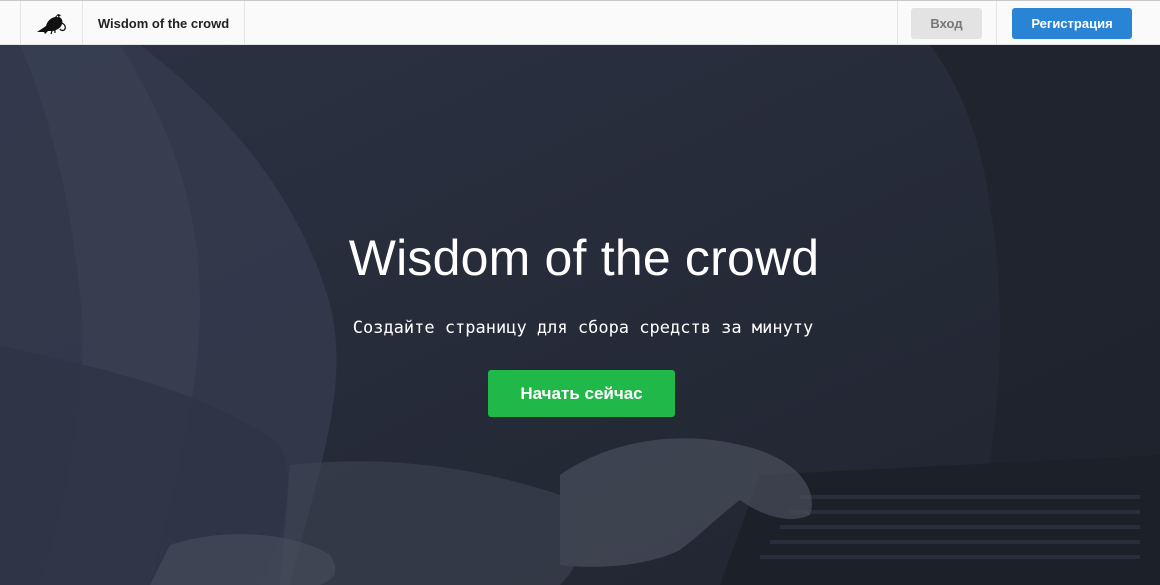 The width and height of the screenshot is (1160, 585). Describe the element at coordinates (946, 23) in the screenshot. I see `login-button: Вход` at that location.